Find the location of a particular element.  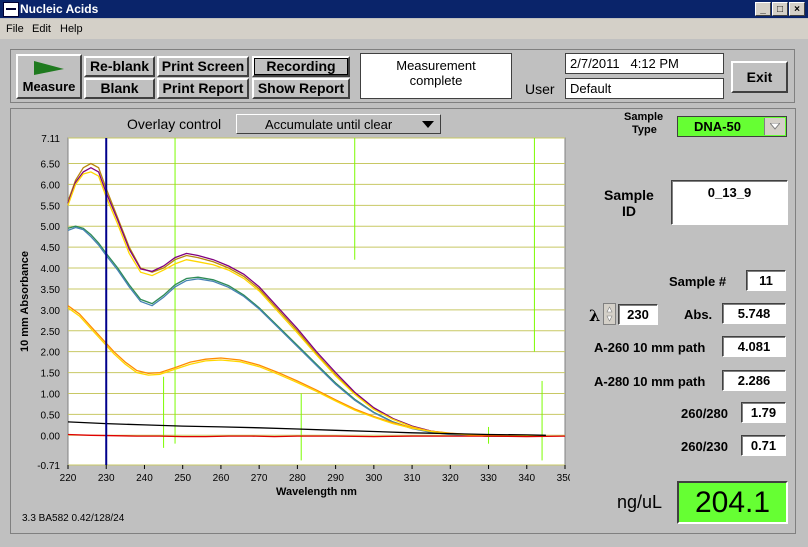

status-panel: Measurement complete is located at coordinates (436, 76).